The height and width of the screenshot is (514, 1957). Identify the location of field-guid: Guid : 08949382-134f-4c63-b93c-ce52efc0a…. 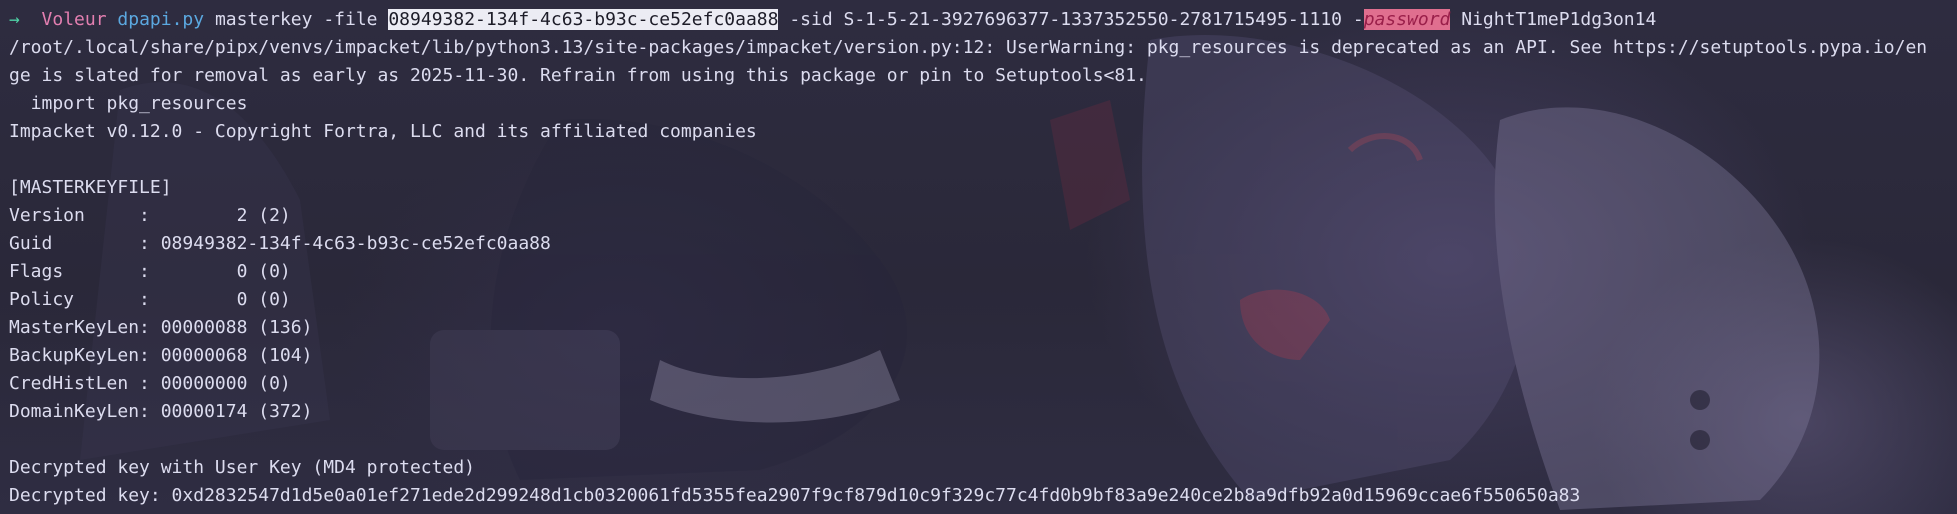
(280, 243).